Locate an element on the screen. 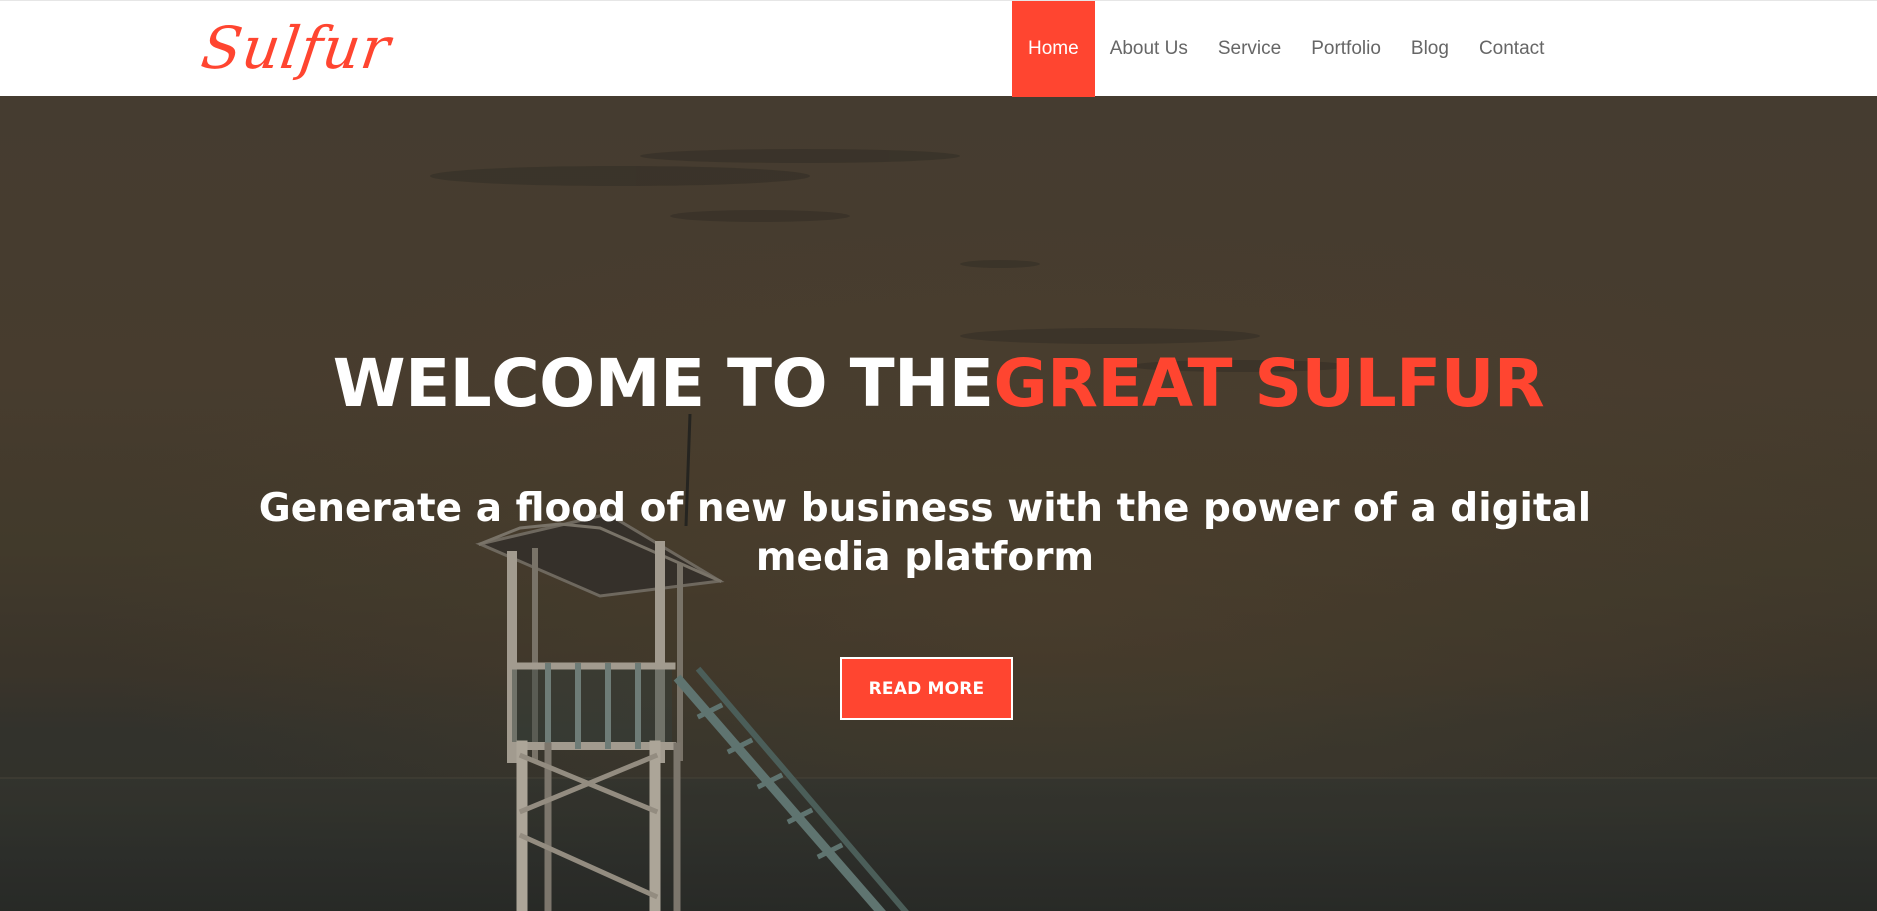 The width and height of the screenshot is (1877, 911). nav-item-blog: Blog is located at coordinates (1430, 49).